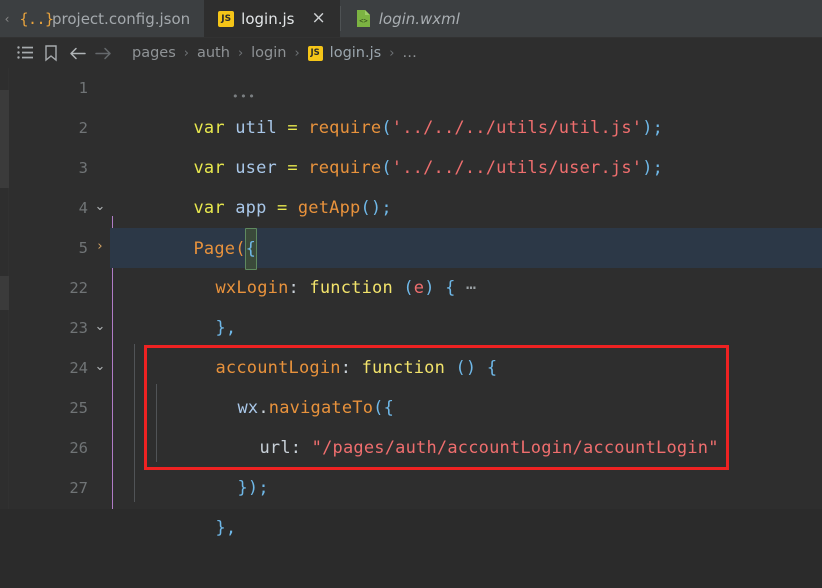 Image resolution: width=822 pixels, height=588 pixels. What do you see at coordinates (59, 368) in the screenshot?
I see `gutter-row: 24 ⌄` at bounding box center [59, 368].